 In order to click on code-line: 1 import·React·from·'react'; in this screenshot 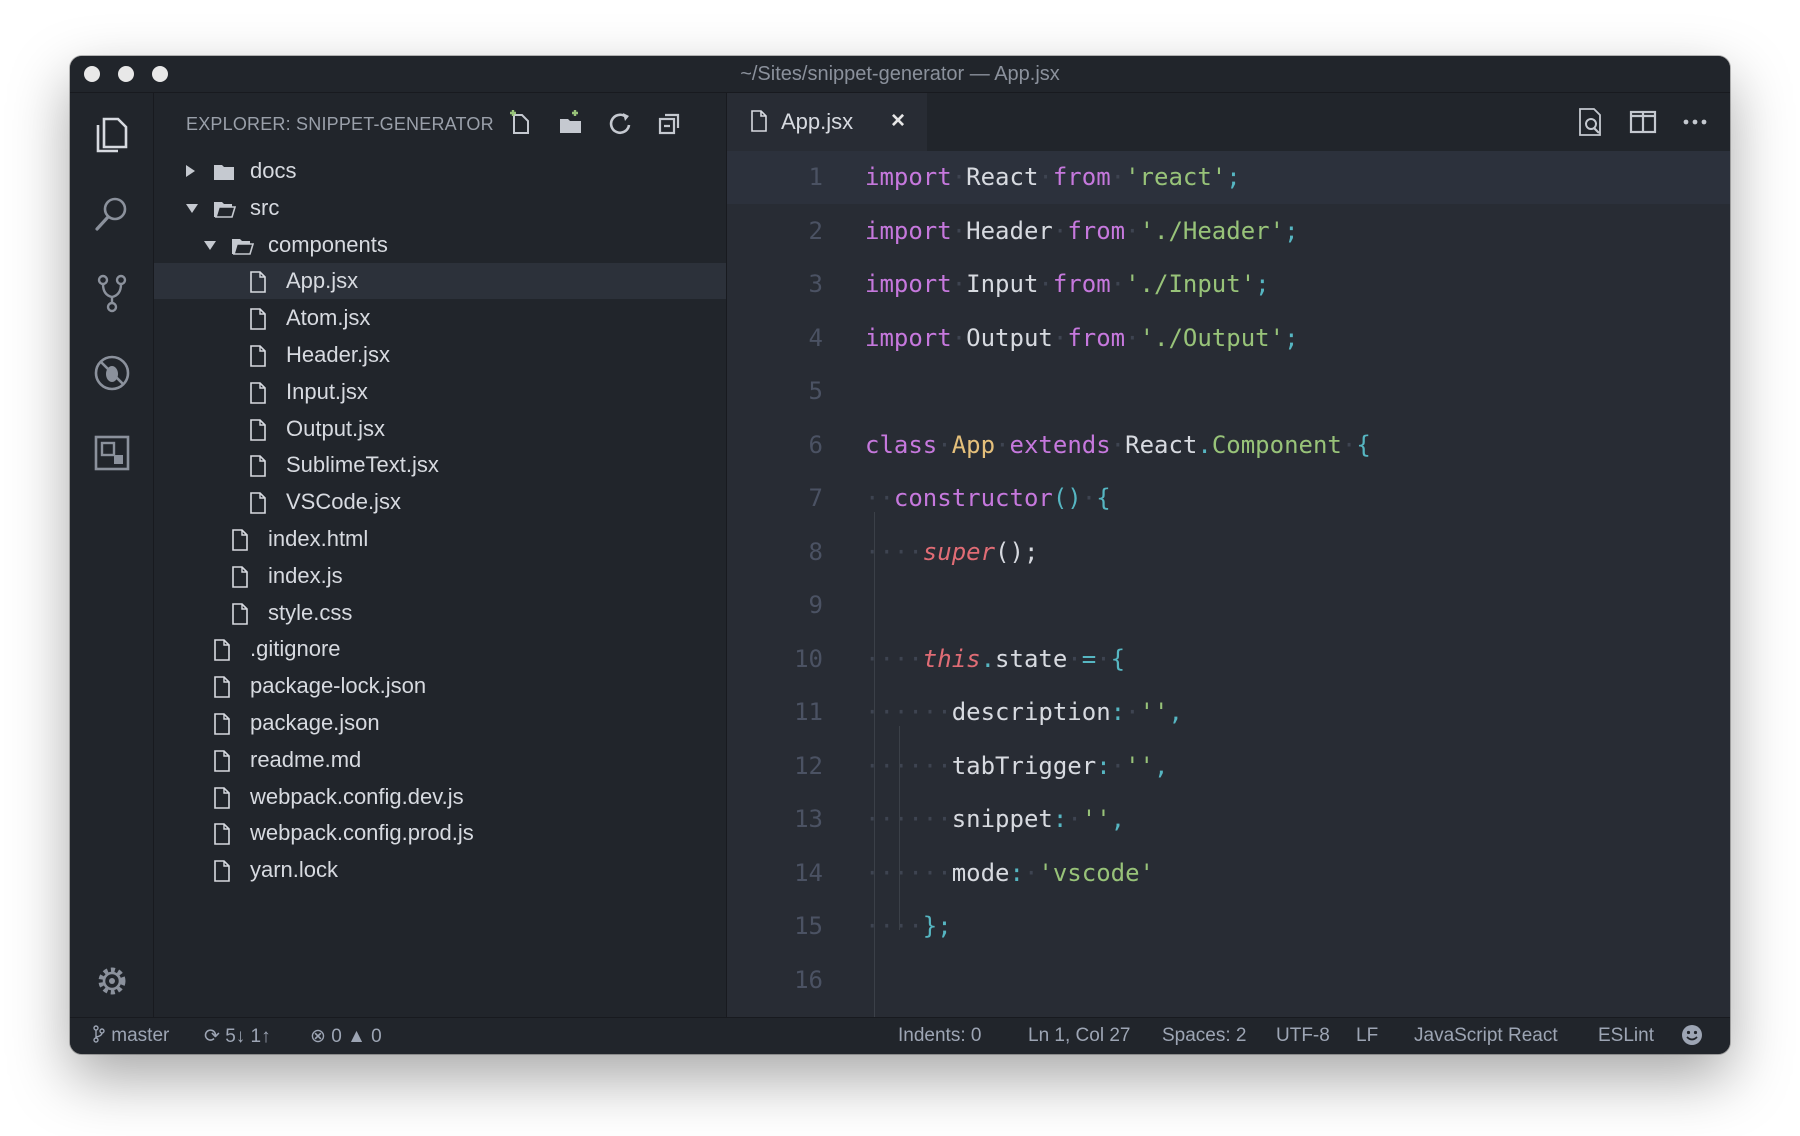, I will do `click(1228, 177)`.